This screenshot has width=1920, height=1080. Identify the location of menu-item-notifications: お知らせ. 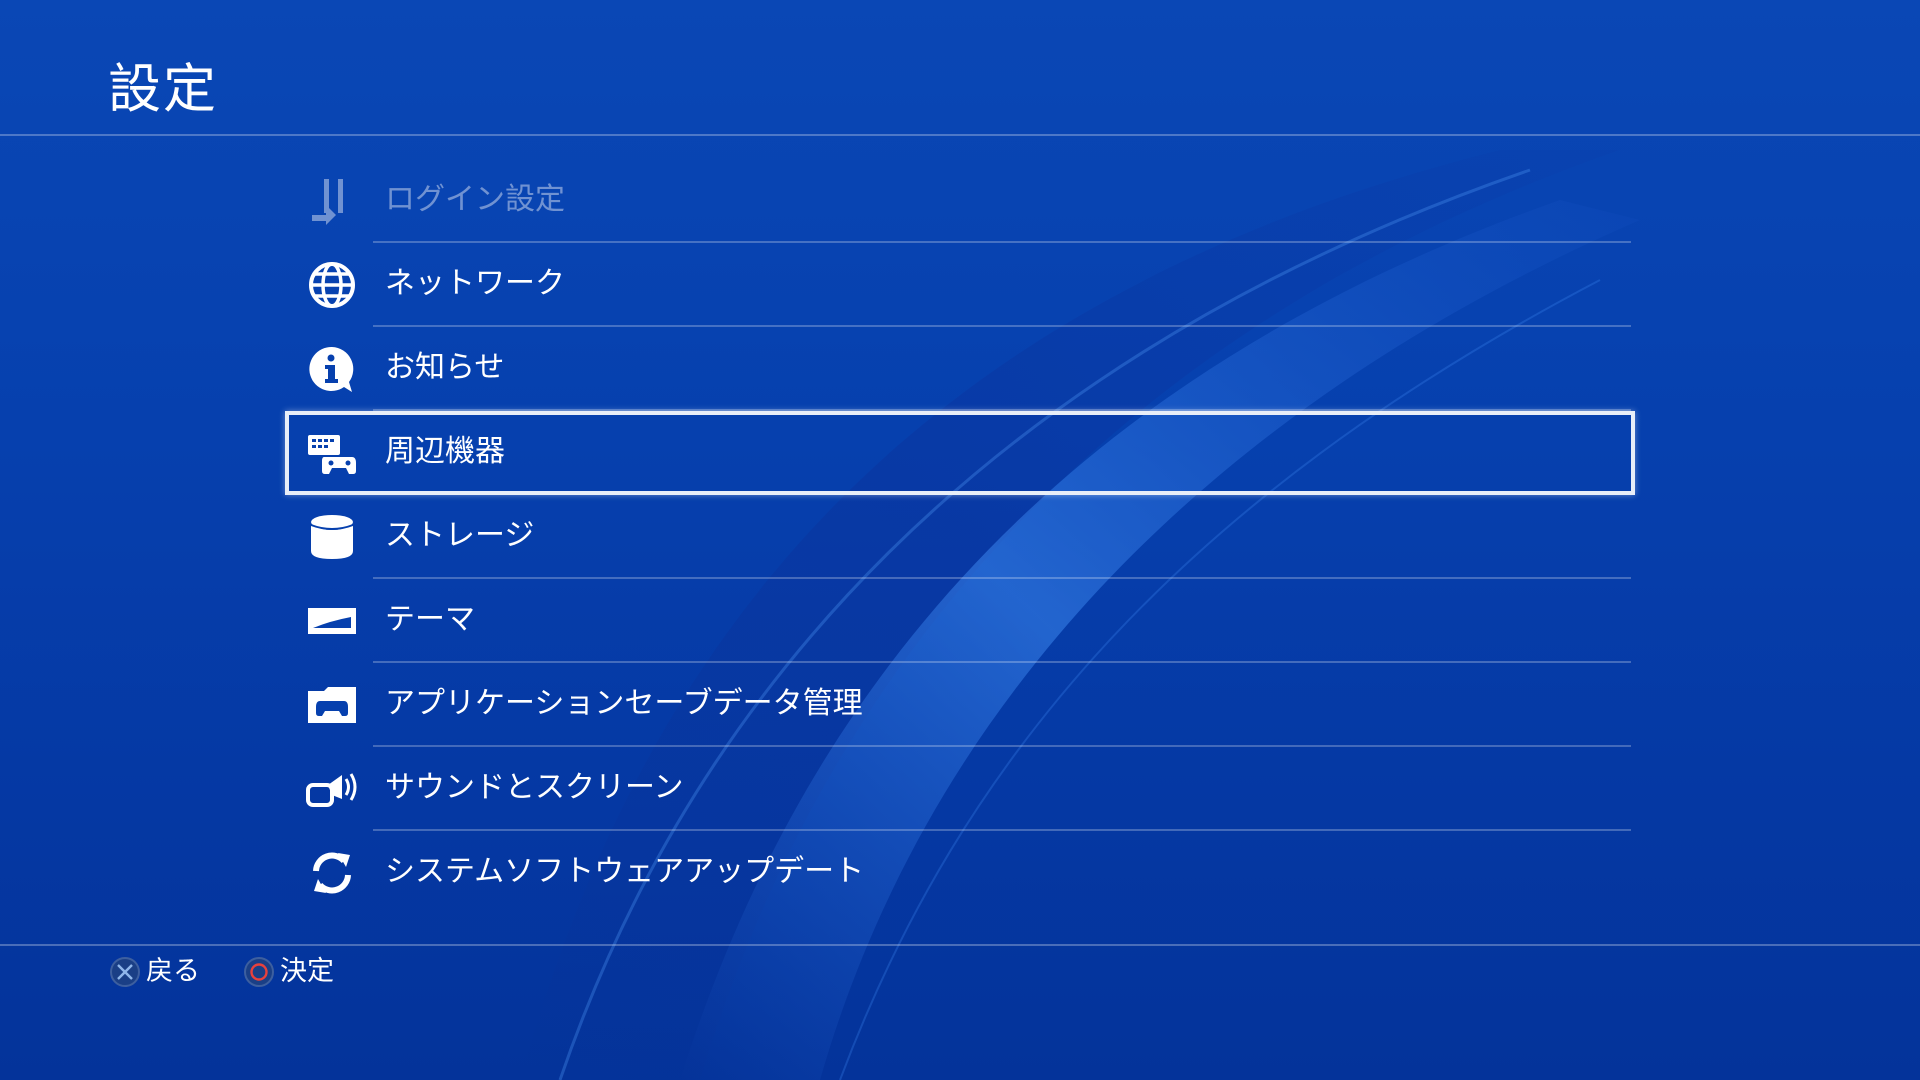
(960, 369).